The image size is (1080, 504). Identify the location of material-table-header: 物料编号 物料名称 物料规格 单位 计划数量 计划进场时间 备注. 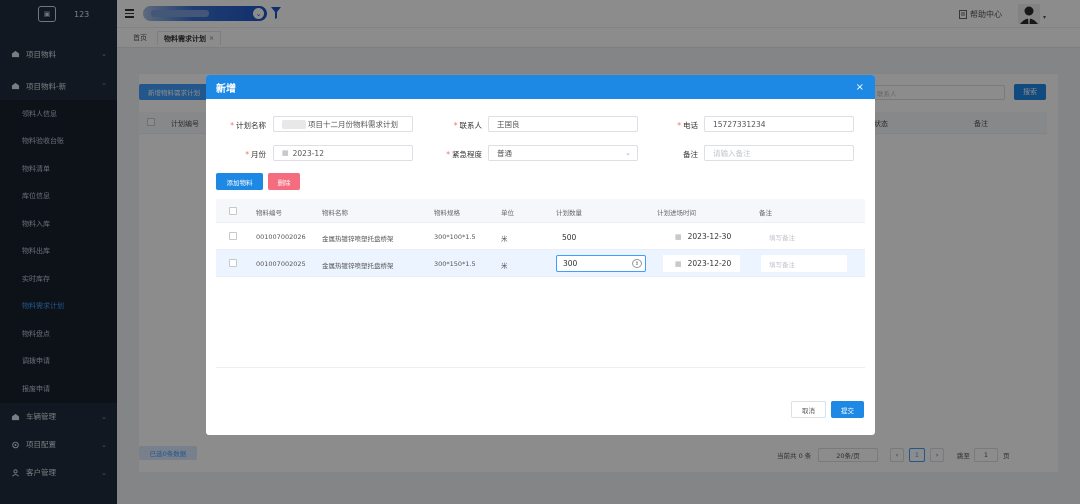
(540, 211).